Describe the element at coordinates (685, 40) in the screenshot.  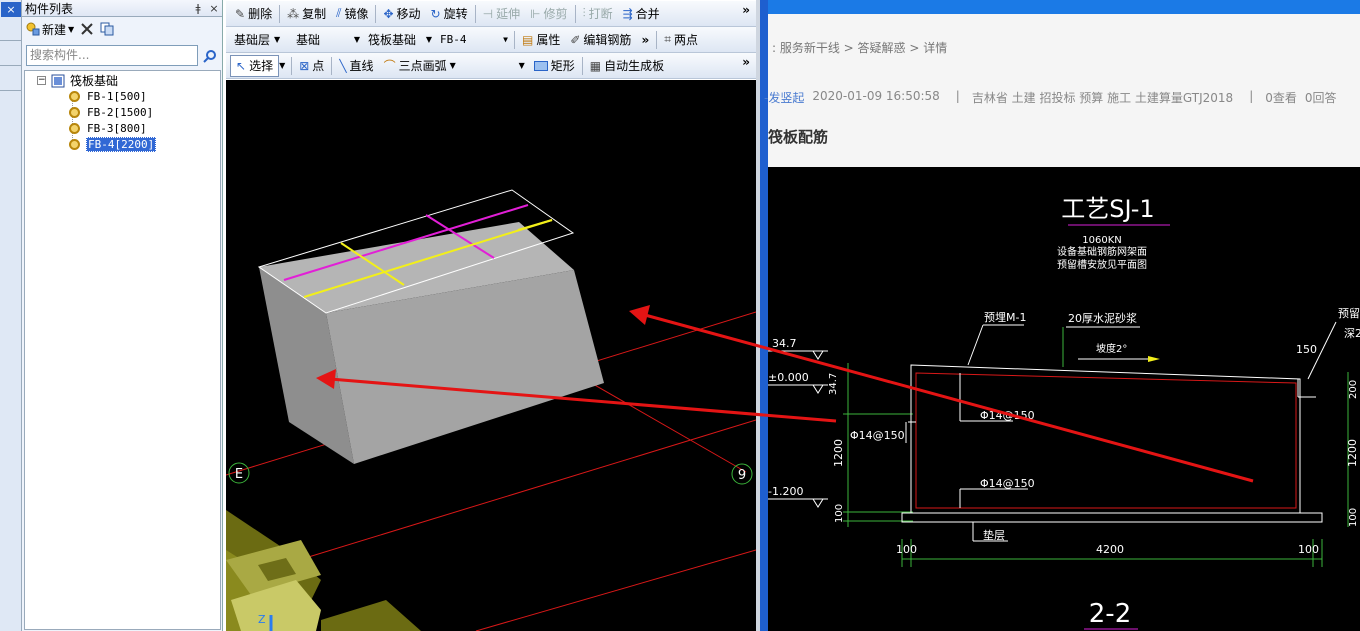
I see `two-points-label: 两点` at that location.